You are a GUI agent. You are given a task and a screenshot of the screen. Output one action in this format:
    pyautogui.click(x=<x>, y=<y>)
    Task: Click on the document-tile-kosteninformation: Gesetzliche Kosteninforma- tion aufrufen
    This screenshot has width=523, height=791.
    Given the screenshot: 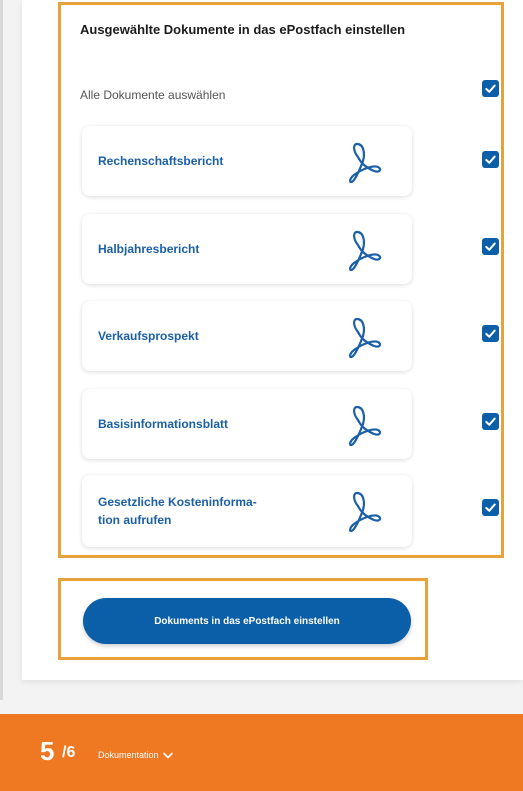 What is the action you would take?
    pyautogui.click(x=247, y=511)
    